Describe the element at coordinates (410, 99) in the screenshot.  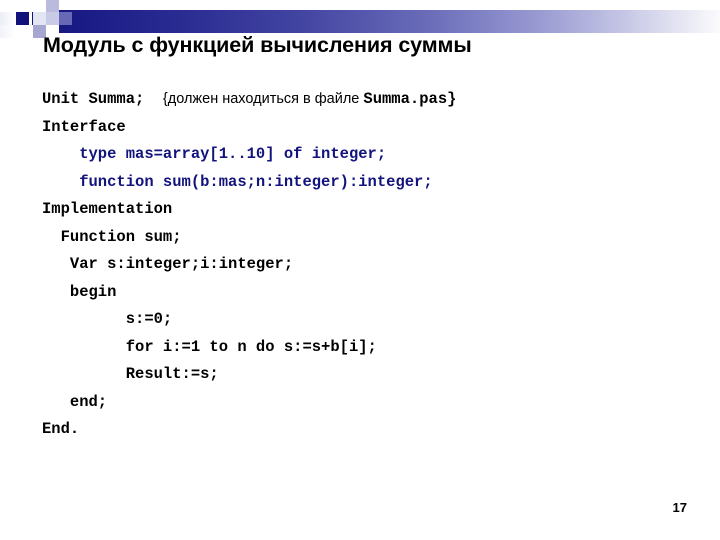
I see `code-text: Summa.pas}` at that location.